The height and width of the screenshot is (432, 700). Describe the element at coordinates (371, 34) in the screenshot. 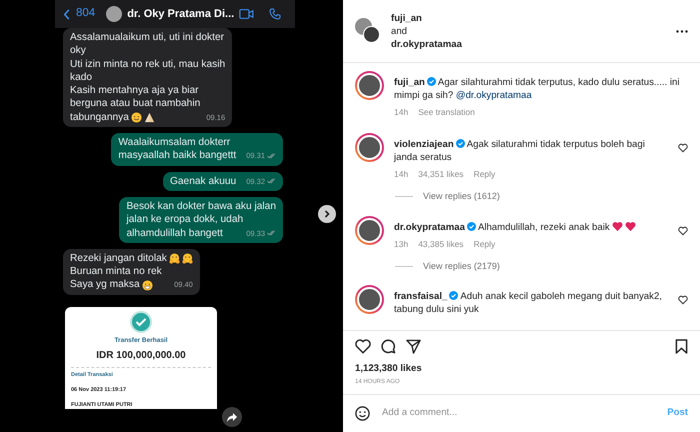

I see `author-avatar` at that location.